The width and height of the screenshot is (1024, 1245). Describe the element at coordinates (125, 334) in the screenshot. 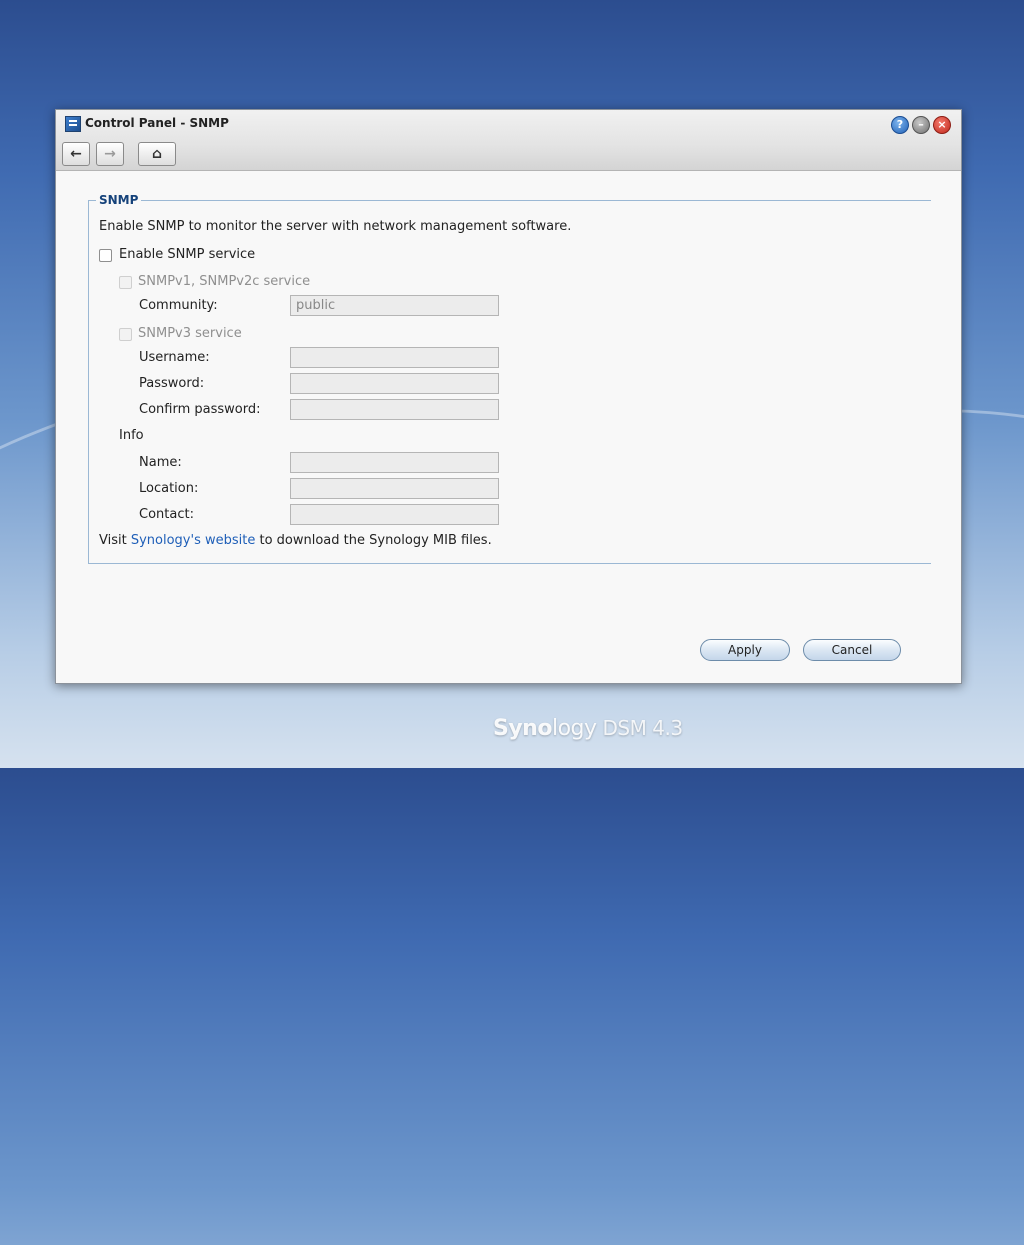

I see `snmpv3-checkbox` at that location.